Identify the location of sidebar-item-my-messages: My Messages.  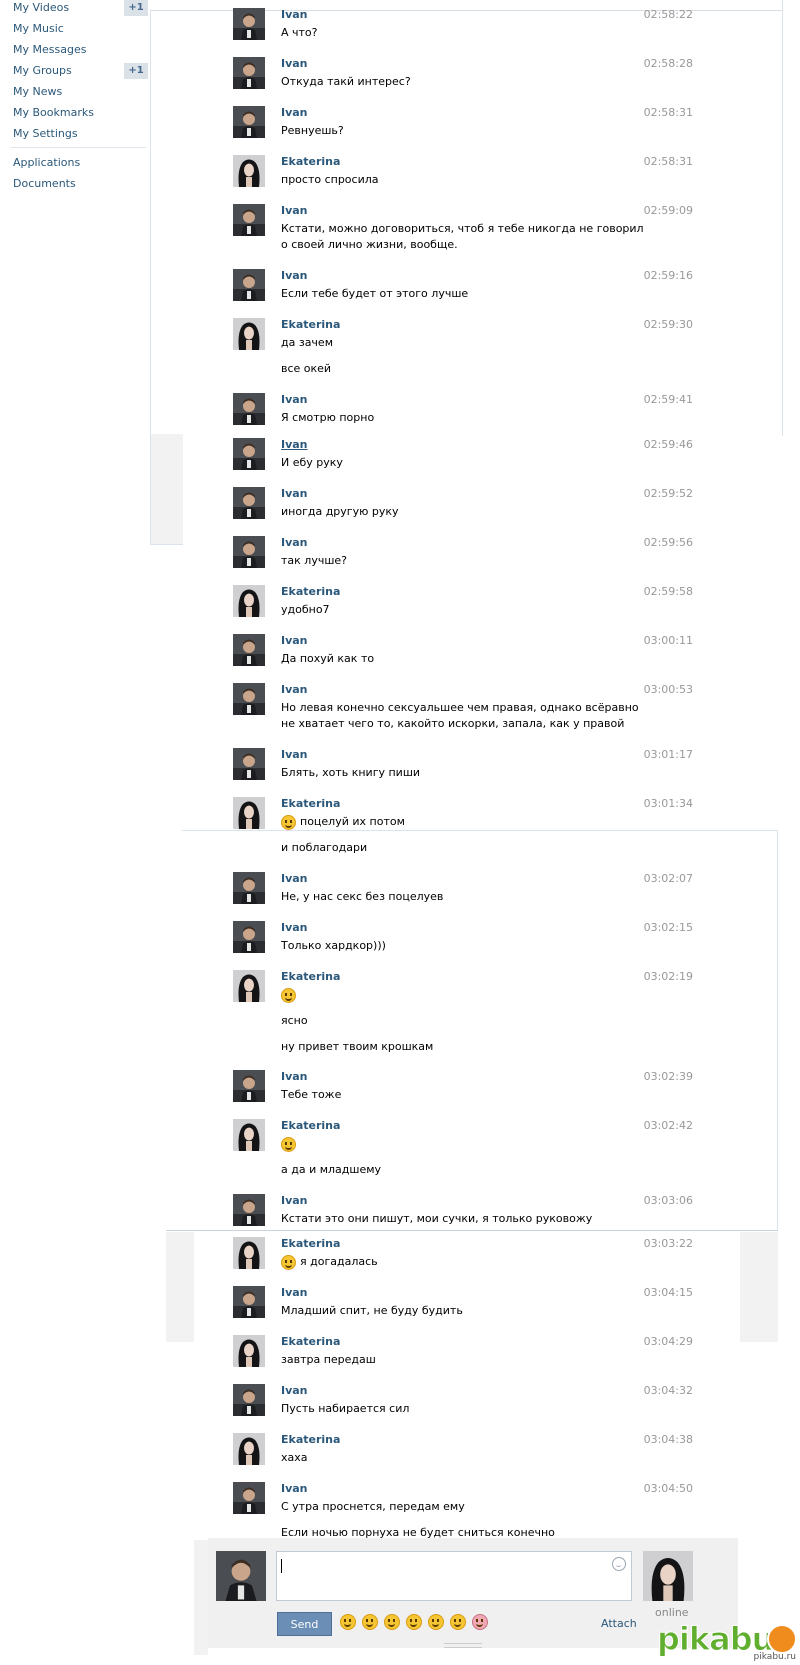
(74, 52).